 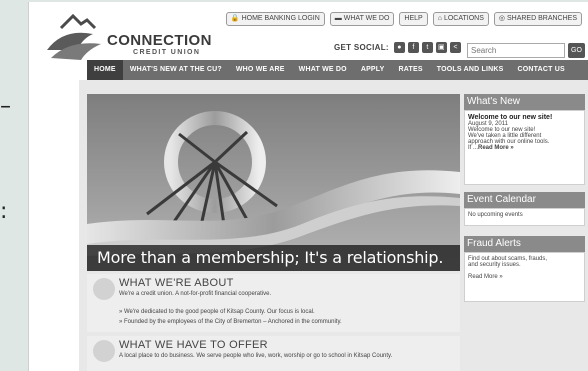 I want to click on mountain-logo-icon, so click(x=74, y=36).